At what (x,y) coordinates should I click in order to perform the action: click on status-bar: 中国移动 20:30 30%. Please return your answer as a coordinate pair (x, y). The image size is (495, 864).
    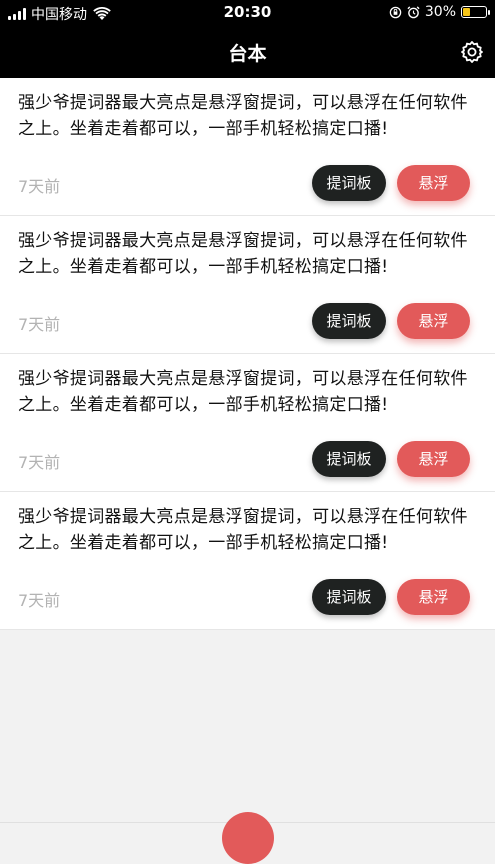
    Looking at the image, I should click on (247, 13).